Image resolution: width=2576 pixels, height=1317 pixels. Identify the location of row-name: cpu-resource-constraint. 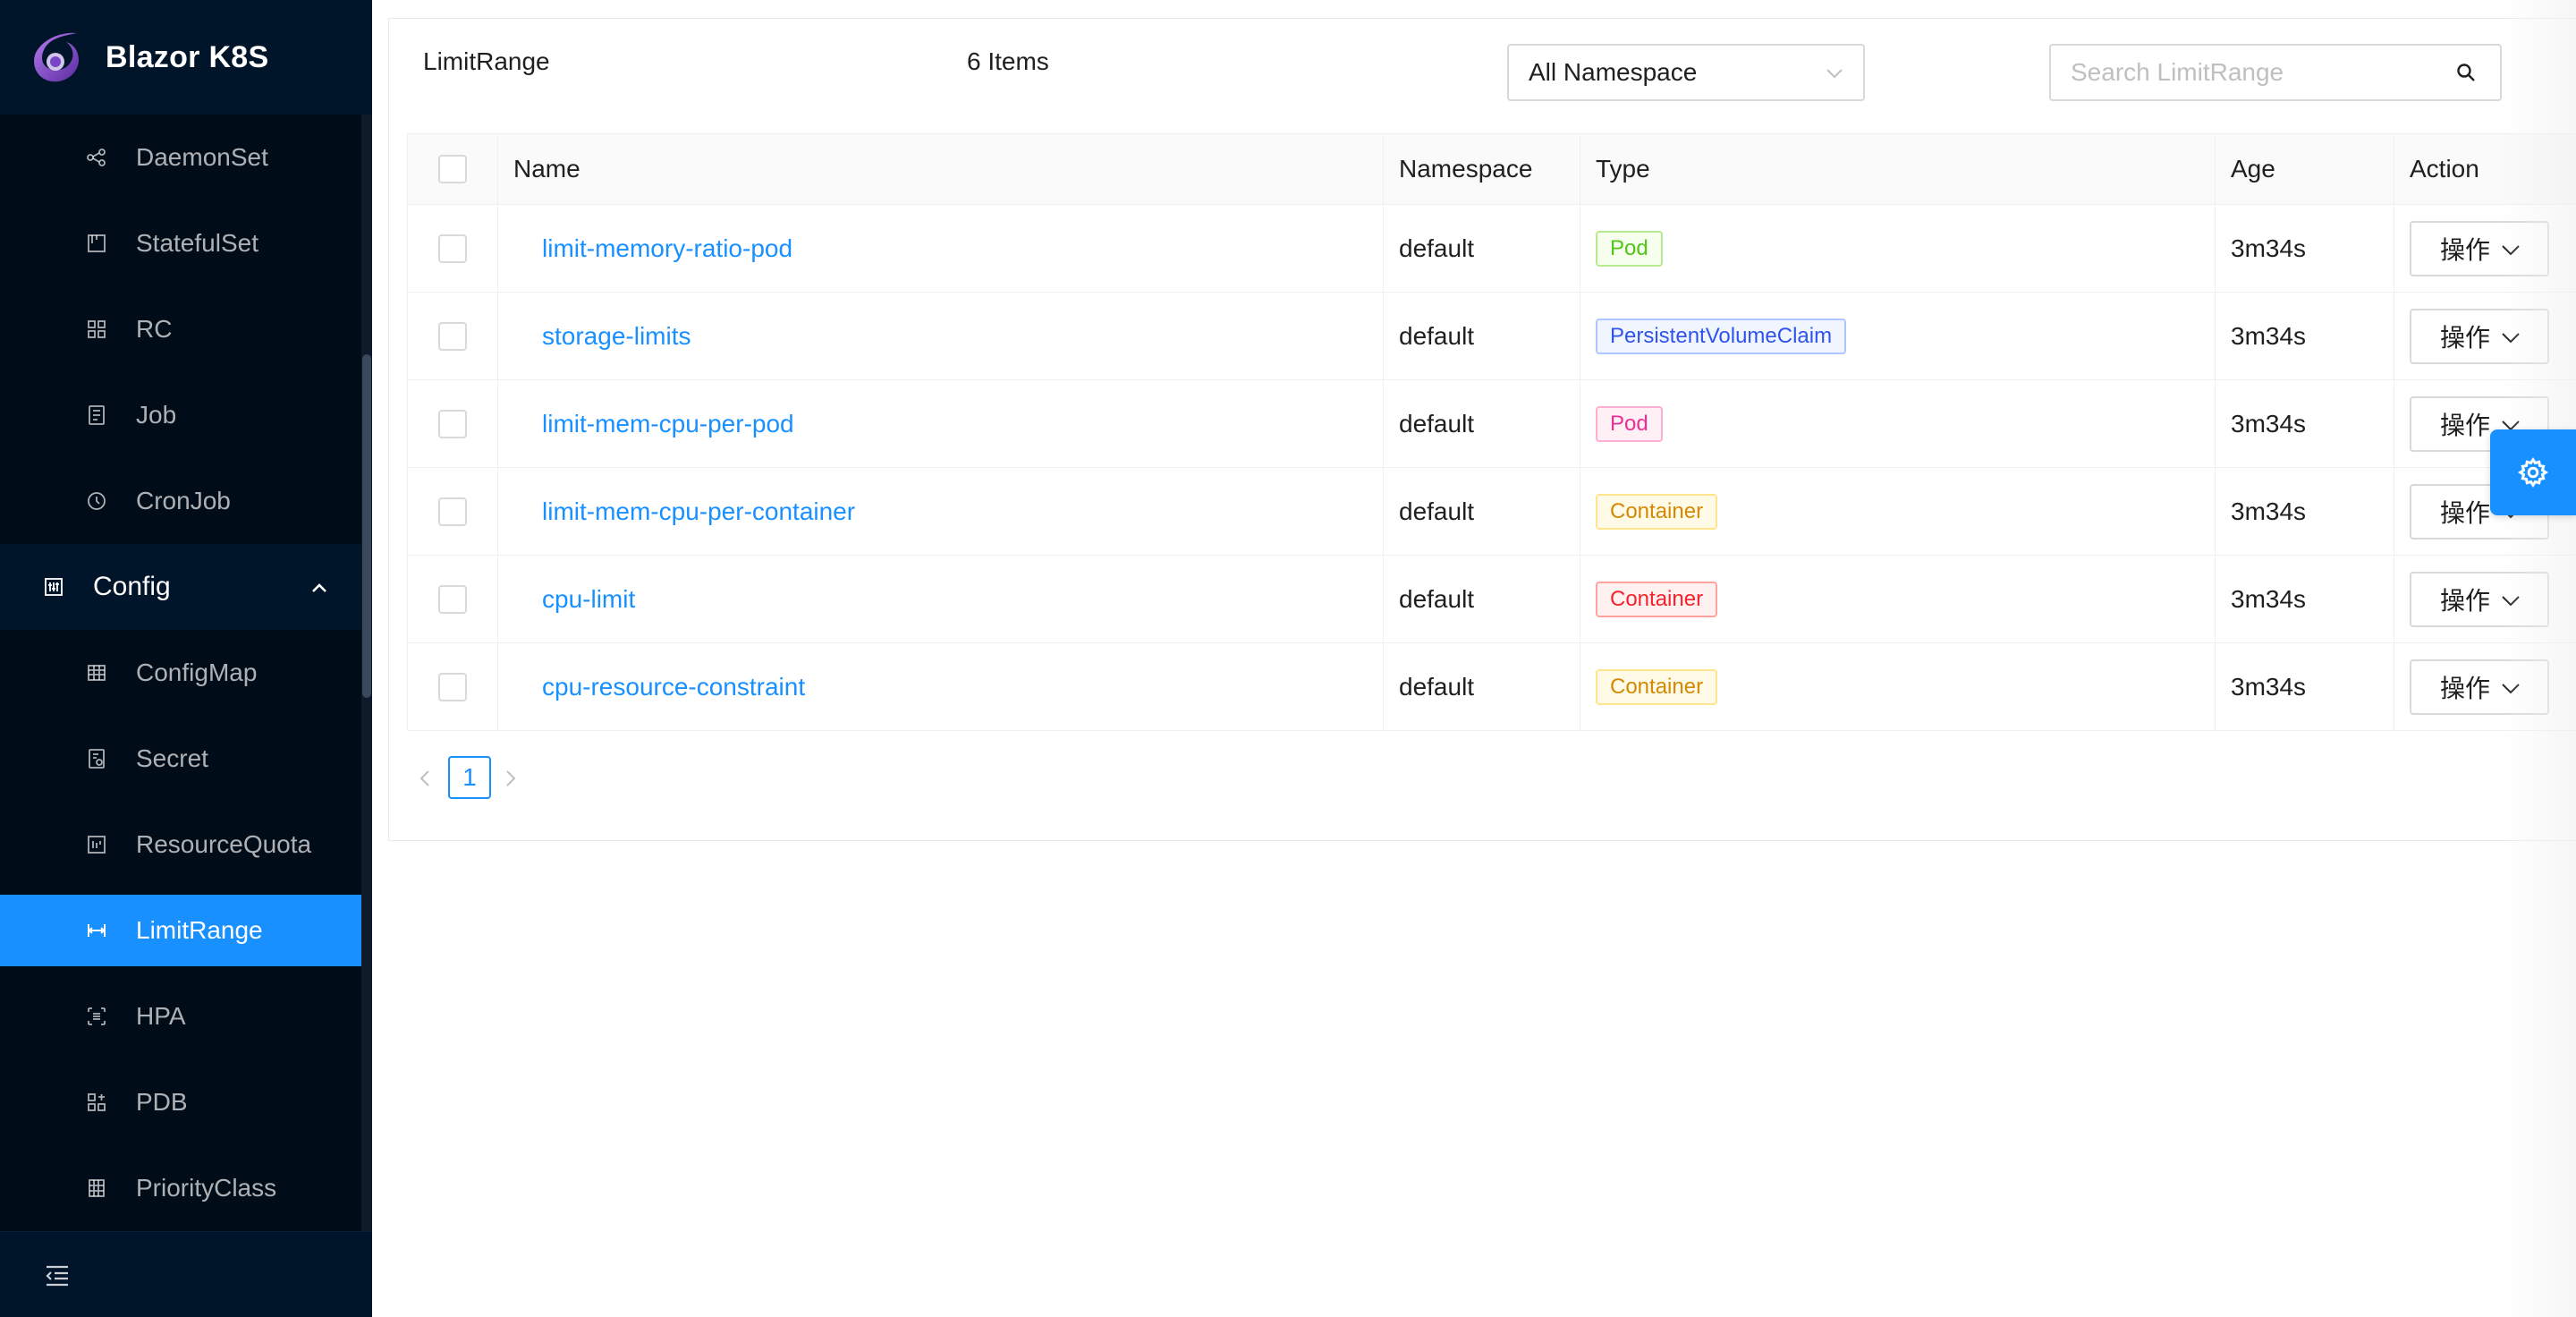
(673, 687).